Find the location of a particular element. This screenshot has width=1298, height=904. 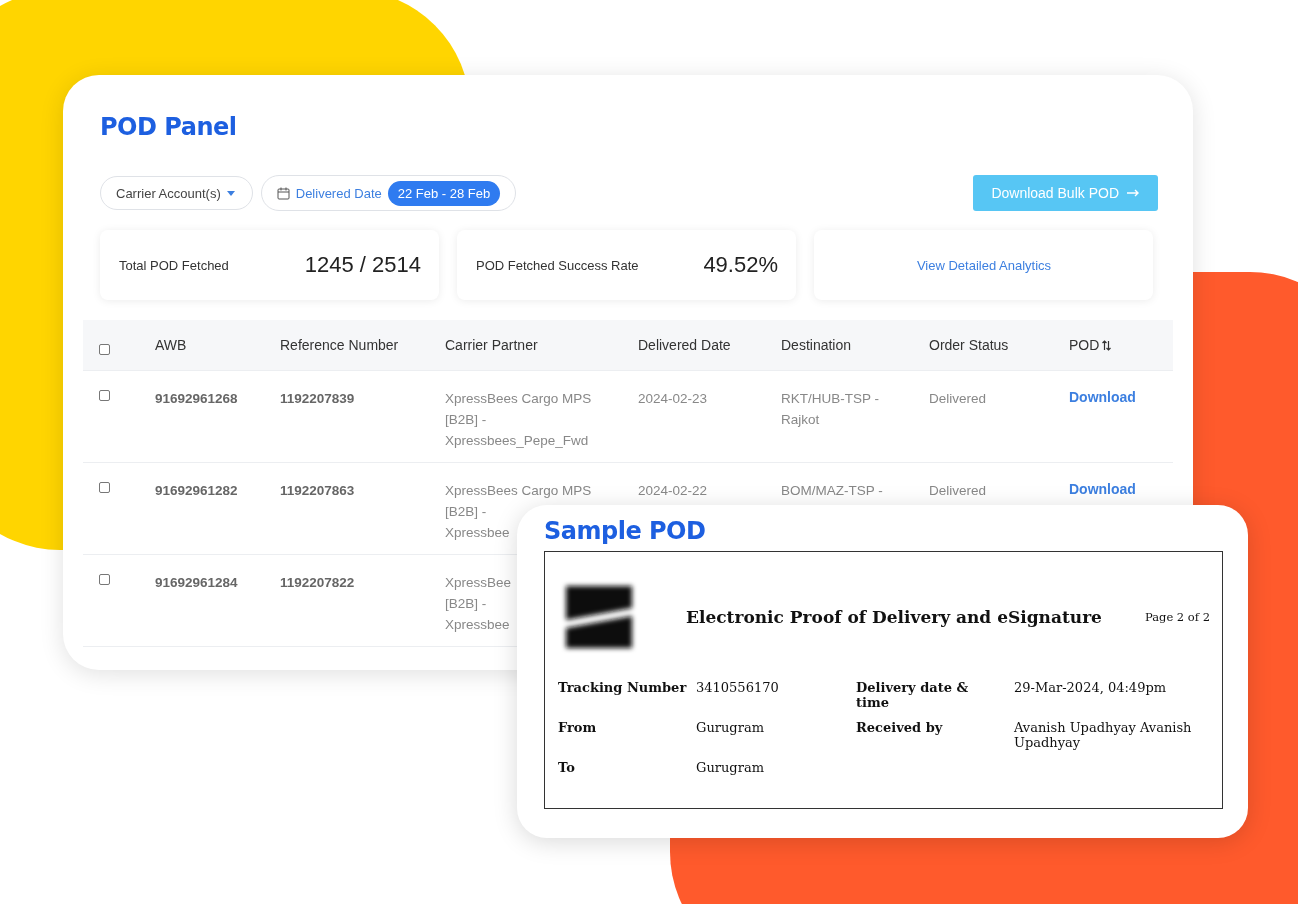

date-filter: Delivered Date 22 Feb - 28 Feb is located at coordinates (388, 193).